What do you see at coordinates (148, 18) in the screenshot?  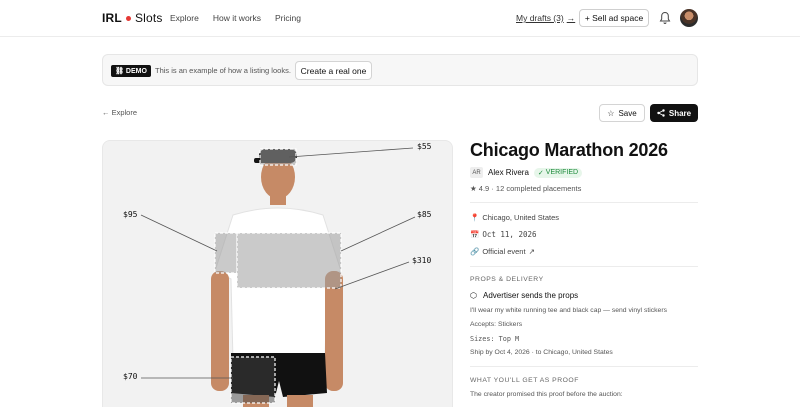 I see `brand-right: Slots` at bounding box center [148, 18].